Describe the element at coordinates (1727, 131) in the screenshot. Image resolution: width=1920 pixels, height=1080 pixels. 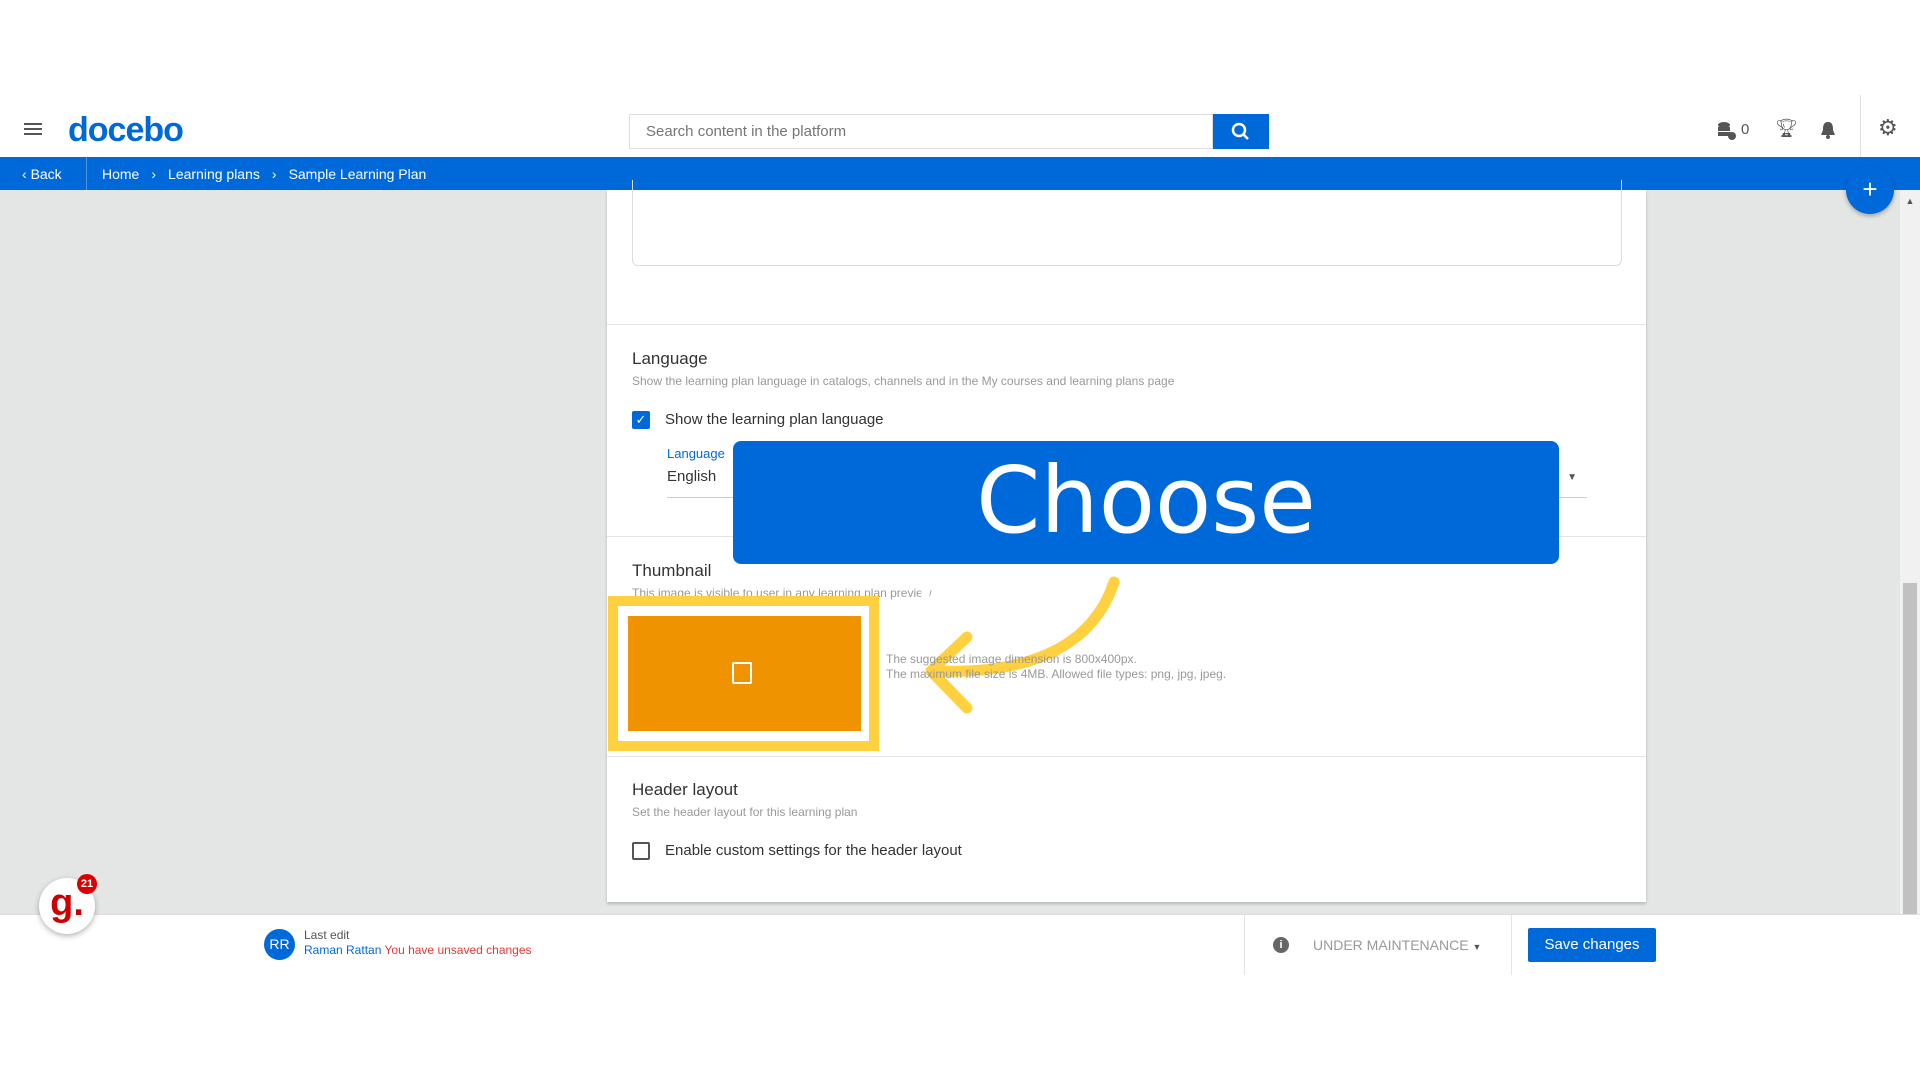
I see `coins-icon` at that location.